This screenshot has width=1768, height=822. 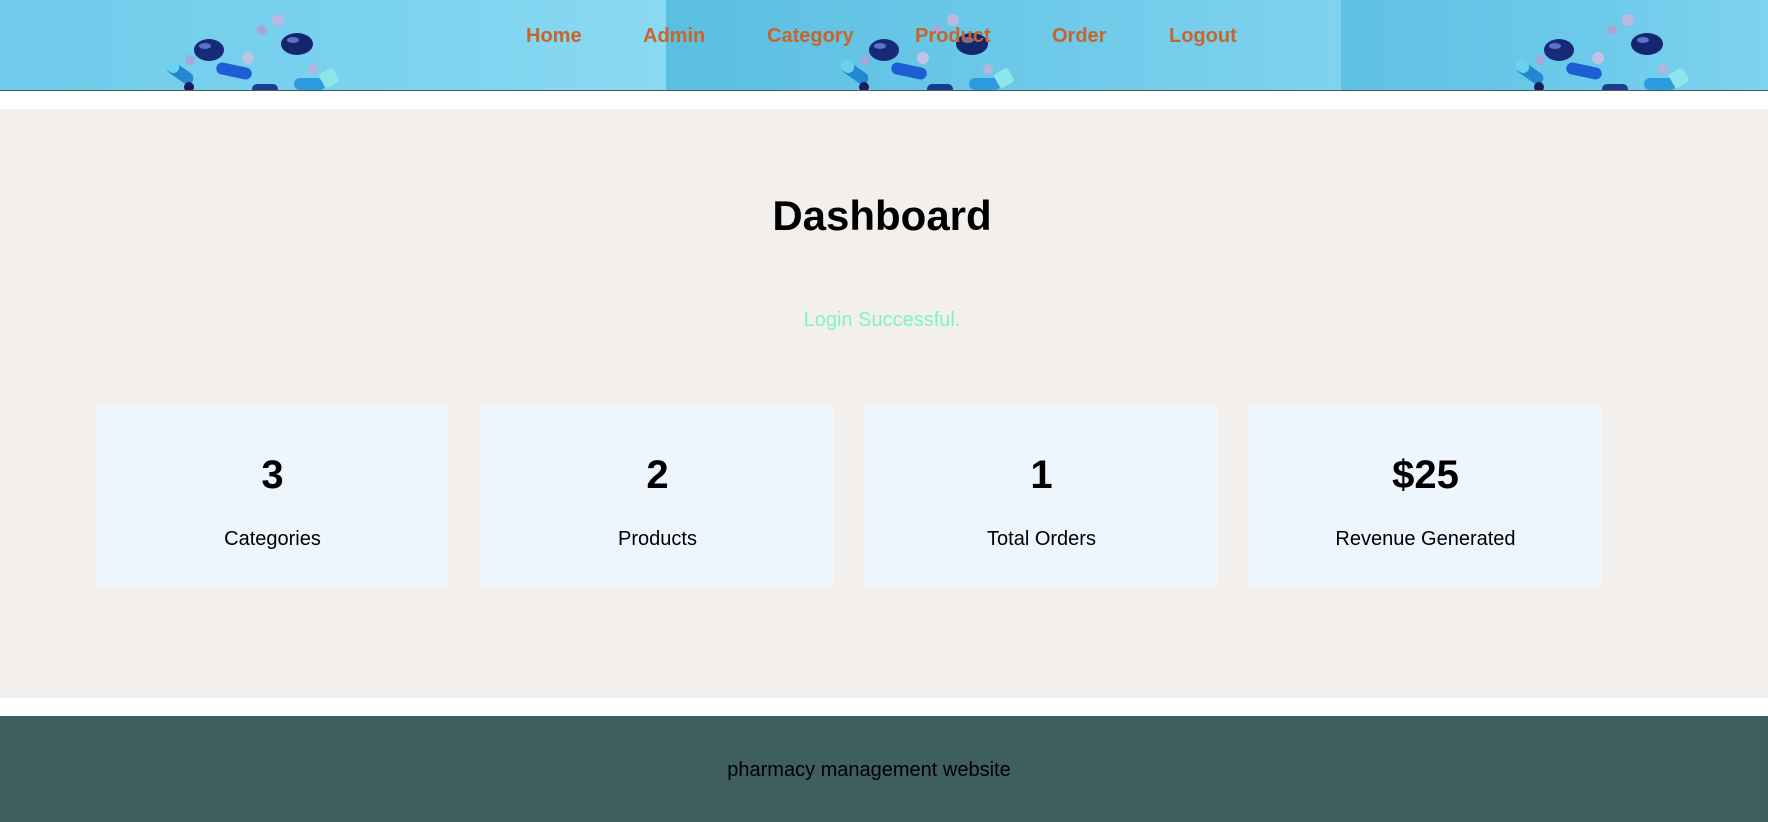 What do you see at coordinates (1041, 539) in the screenshot?
I see `stat-label: Total Orders` at bounding box center [1041, 539].